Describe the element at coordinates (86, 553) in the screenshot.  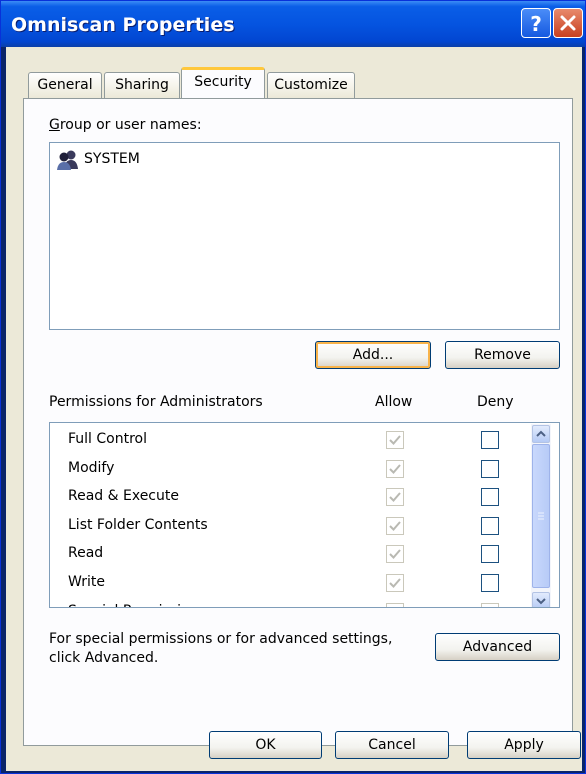
I see `permission-name: Read` at that location.